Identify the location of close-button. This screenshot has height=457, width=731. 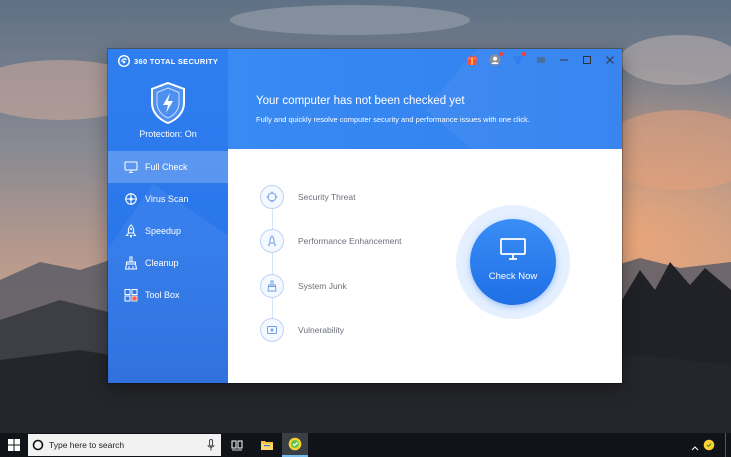
(610, 60).